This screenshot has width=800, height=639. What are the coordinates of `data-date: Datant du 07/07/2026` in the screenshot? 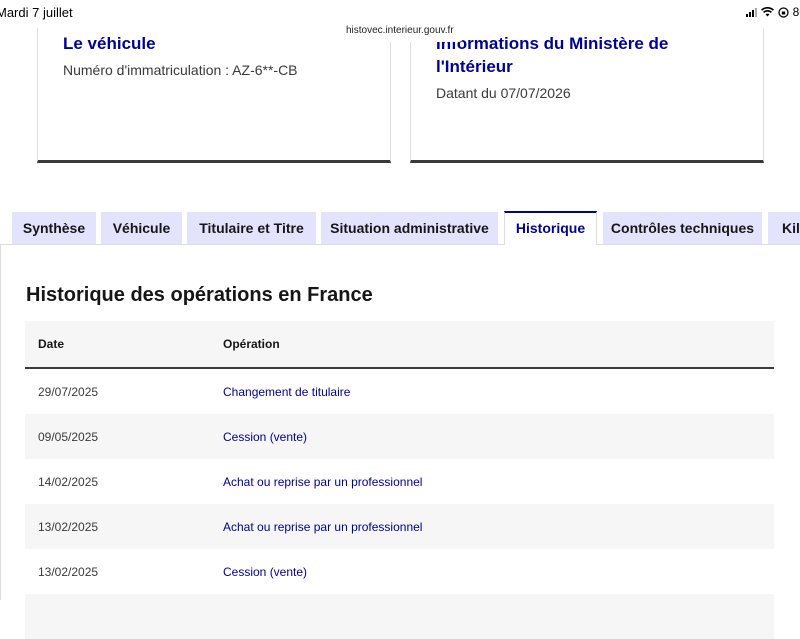 It's located at (503, 93).